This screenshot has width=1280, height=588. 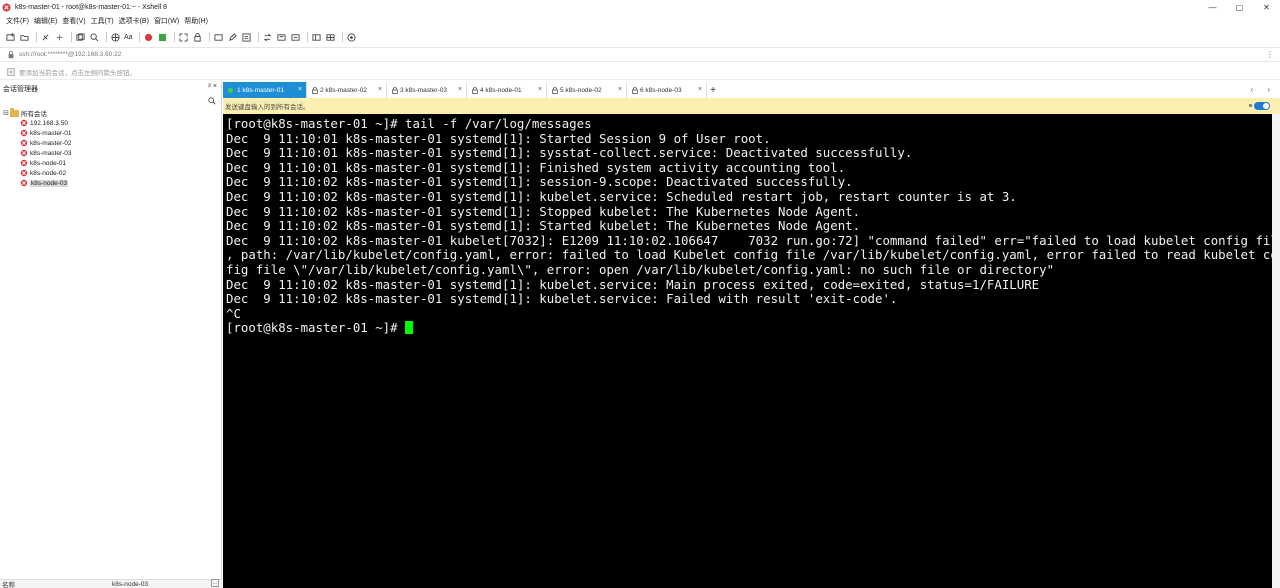 I want to click on session-item: k8s-master-02, so click(x=111, y=143).